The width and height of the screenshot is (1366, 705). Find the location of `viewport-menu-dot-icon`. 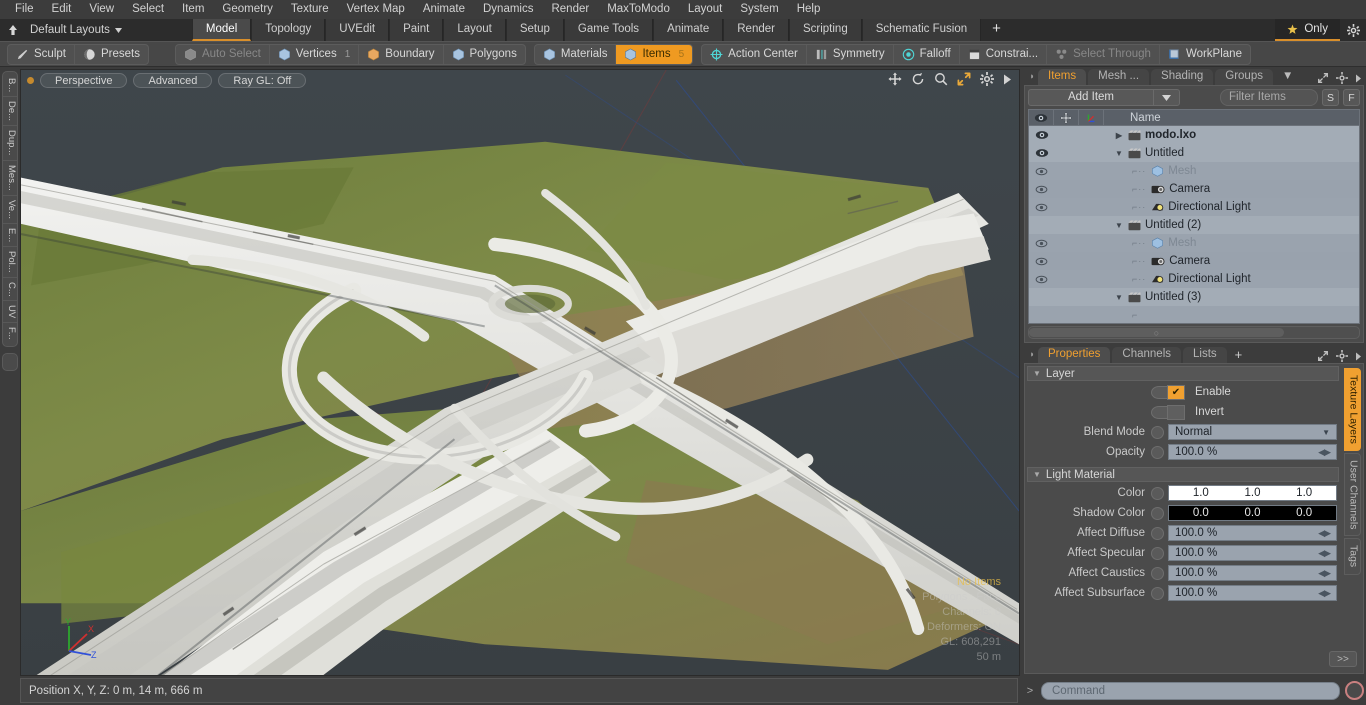

viewport-menu-dot-icon is located at coordinates (30, 80).